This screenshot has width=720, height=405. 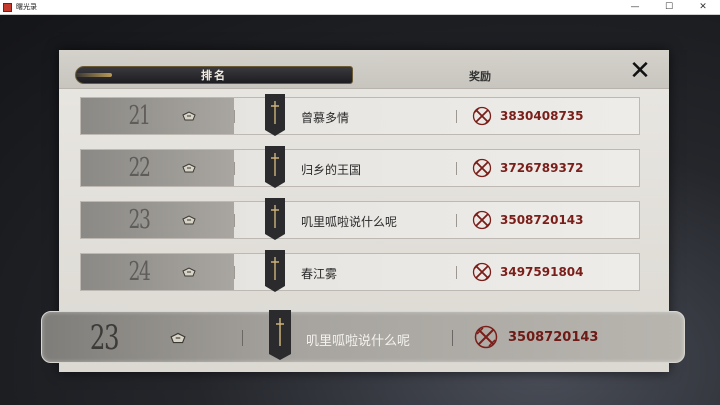 What do you see at coordinates (360, 7) in the screenshot?
I see `window-titlebar: 曙光录 — ☐ ✕` at bounding box center [360, 7].